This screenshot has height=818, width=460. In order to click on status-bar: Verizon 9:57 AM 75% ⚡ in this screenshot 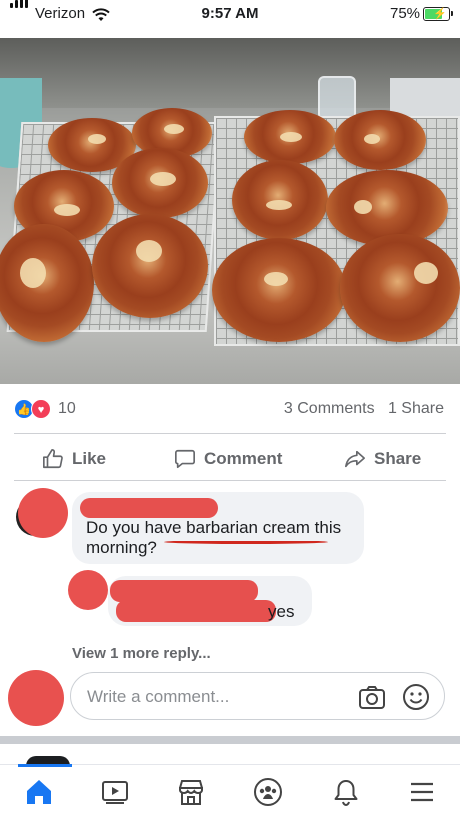, I will do `click(230, 15)`.